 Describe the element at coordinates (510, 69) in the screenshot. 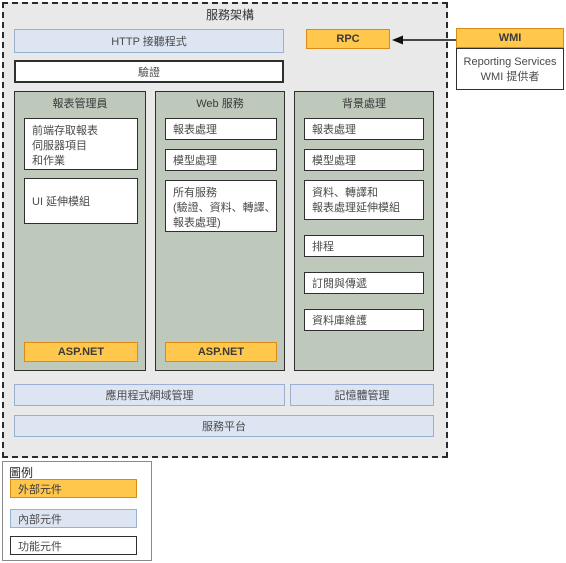

I see `wmi-provider-box: Reporting Services WMI 提供者` at that location.